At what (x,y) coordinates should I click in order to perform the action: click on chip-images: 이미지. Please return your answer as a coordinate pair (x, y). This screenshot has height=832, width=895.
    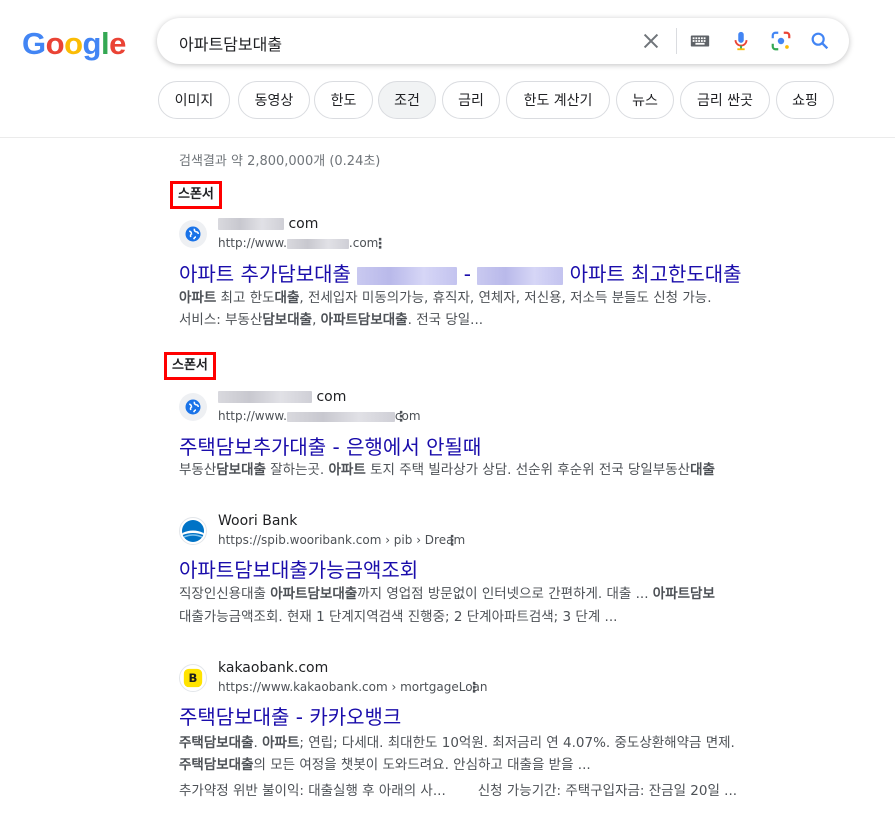
    Looking at the image, I should click on (194, 100).